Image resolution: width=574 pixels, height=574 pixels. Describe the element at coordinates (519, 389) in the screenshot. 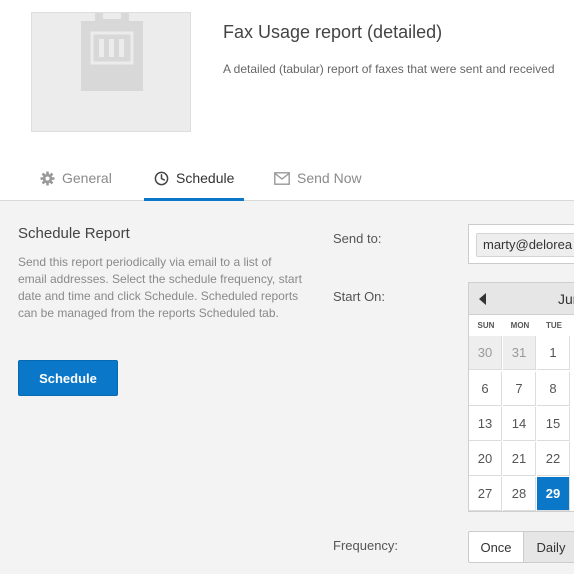

I see `calendar-day: 7` at that location.